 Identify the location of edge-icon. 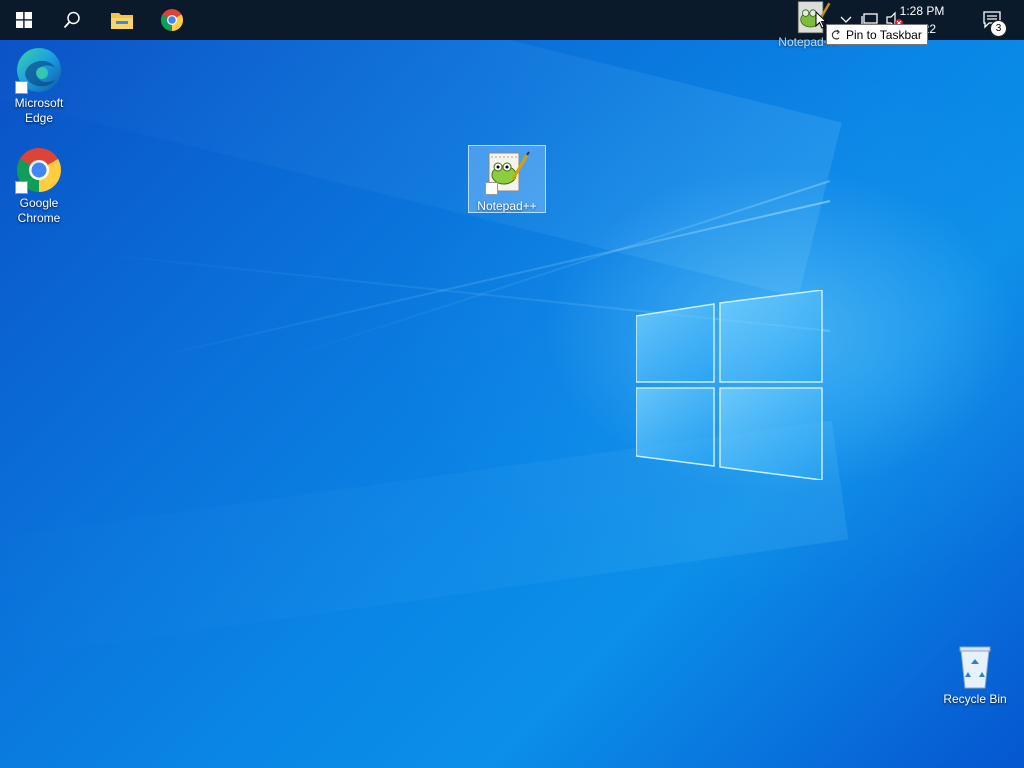
(39, 70).